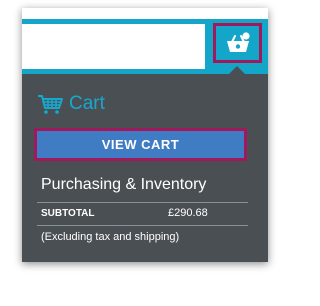  Describe the element at coordinates (113, 46) in the screenshot. I see `search-input` at that location.